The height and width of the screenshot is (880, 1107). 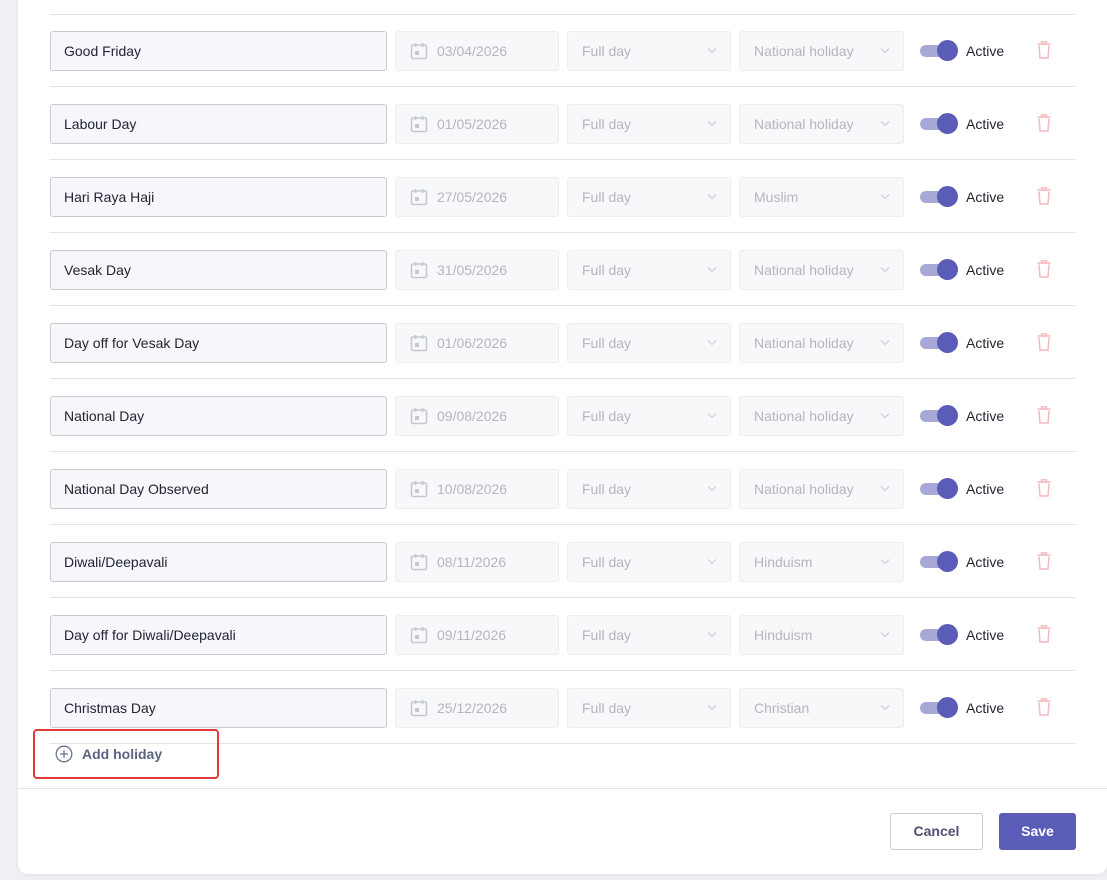 What do you see at coordinates (126, 754) in the screenshot?
I see `add-holiday-button: Add holiday` at bounding box center [126, 754].